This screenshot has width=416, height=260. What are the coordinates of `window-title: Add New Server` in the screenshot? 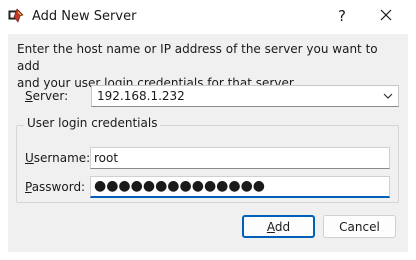 It's located at (84, 16).